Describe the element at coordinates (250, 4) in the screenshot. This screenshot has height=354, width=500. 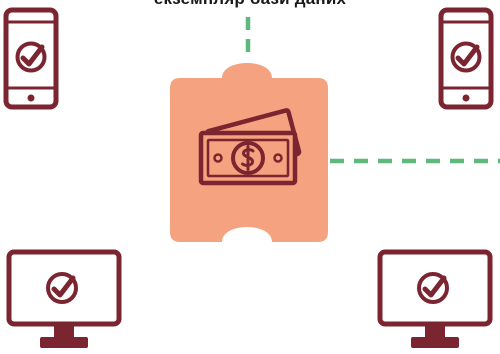
I see `diagram-caption: екземпляр бази даних` at that location.